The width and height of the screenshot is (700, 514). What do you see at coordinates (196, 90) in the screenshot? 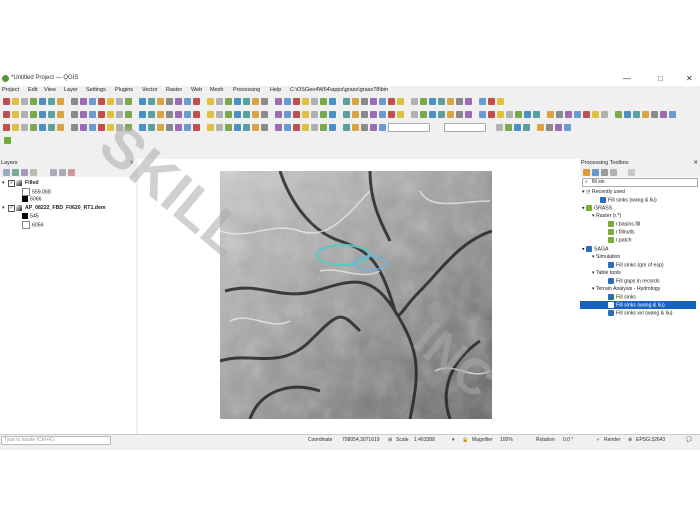
I see `menu-web: Web` at bounding box center [196, 90].